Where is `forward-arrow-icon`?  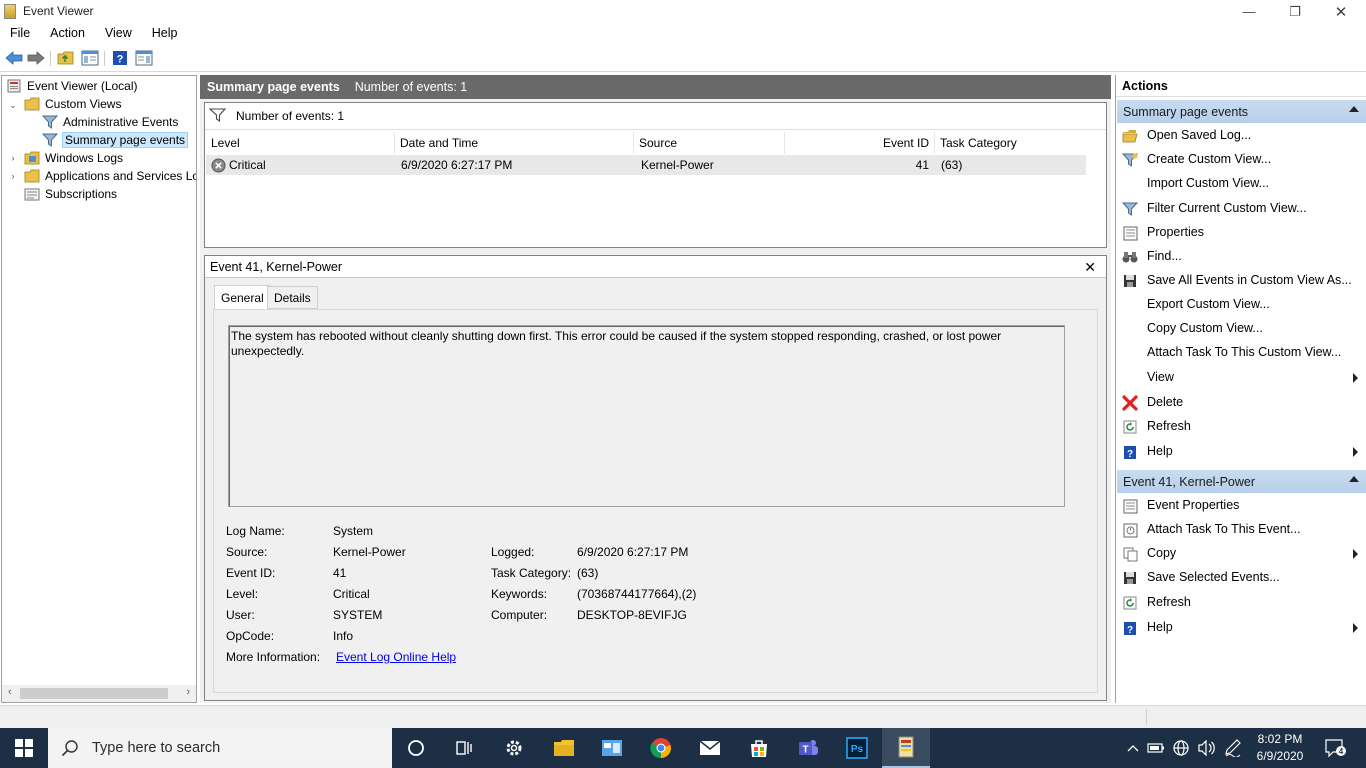 forward-arrow-icon is located at coordinates (36, 58).